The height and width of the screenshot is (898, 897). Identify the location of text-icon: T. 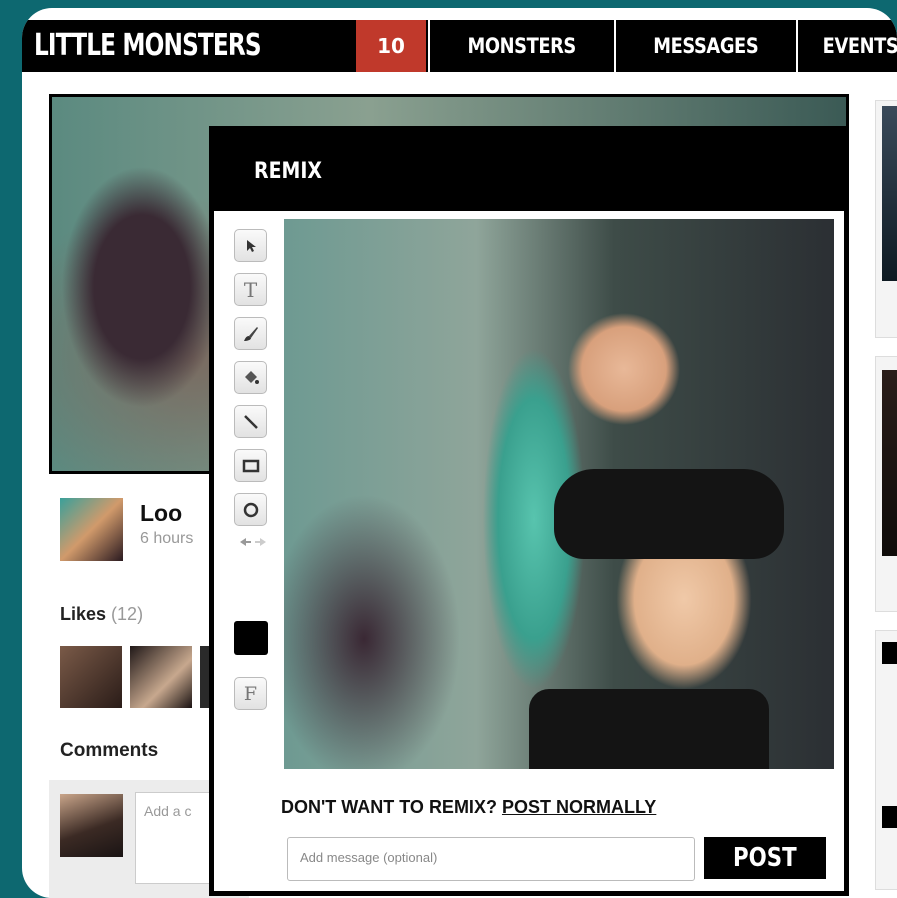
(250, 289).